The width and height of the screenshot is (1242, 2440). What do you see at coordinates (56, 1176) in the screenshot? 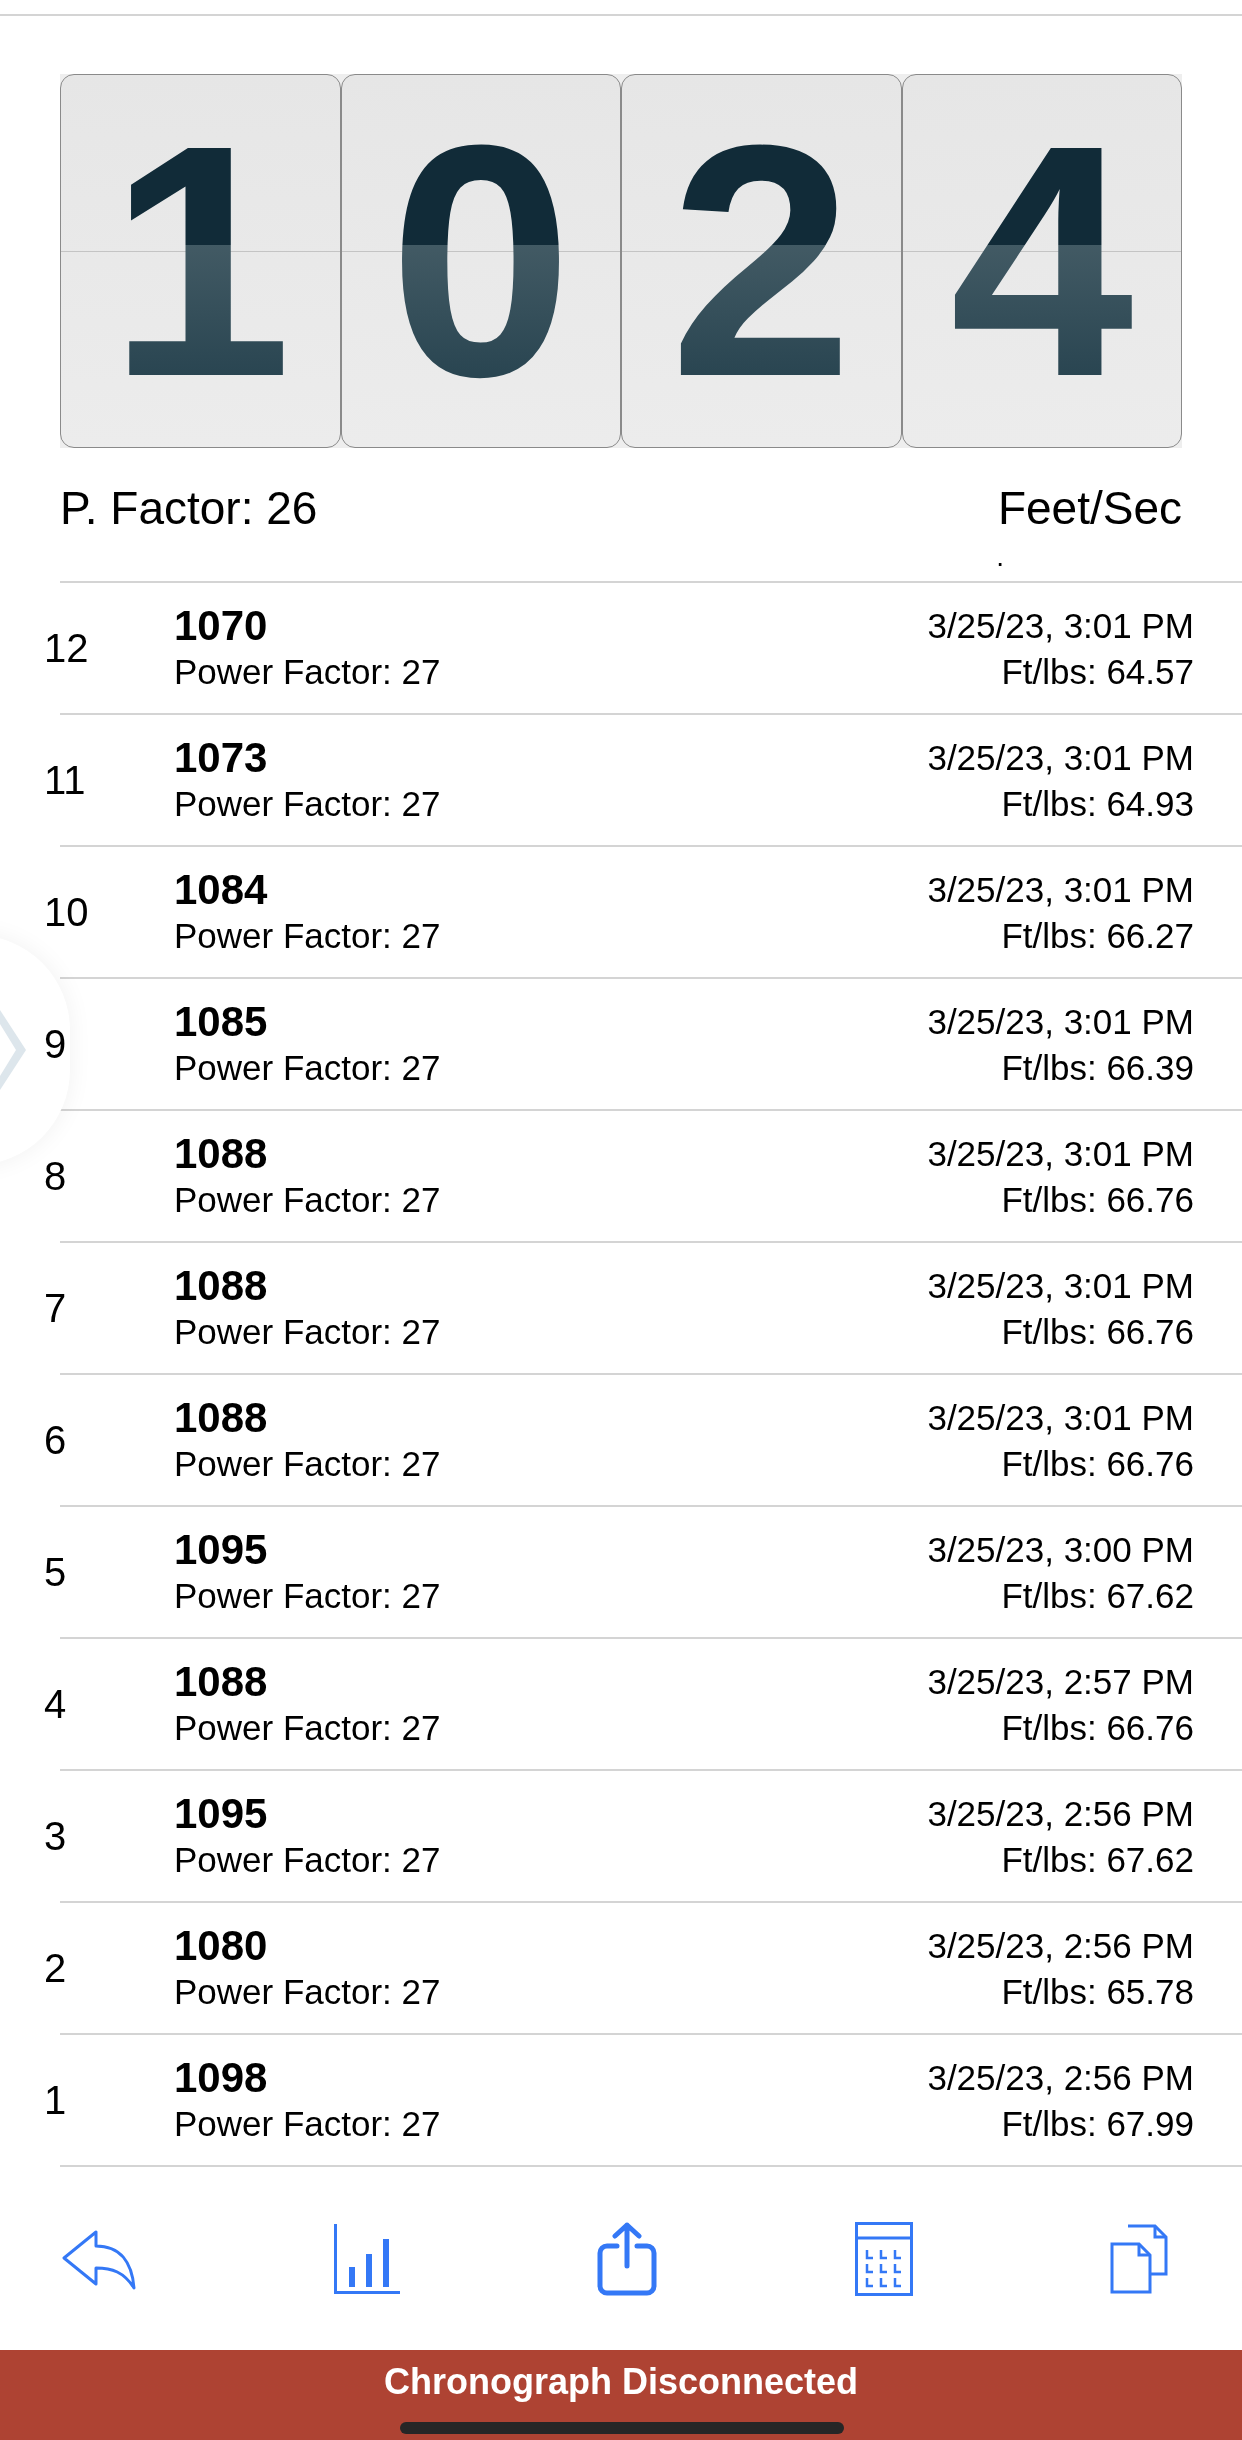
I see `shot-number: 8` at bounding box center [56, 1176].